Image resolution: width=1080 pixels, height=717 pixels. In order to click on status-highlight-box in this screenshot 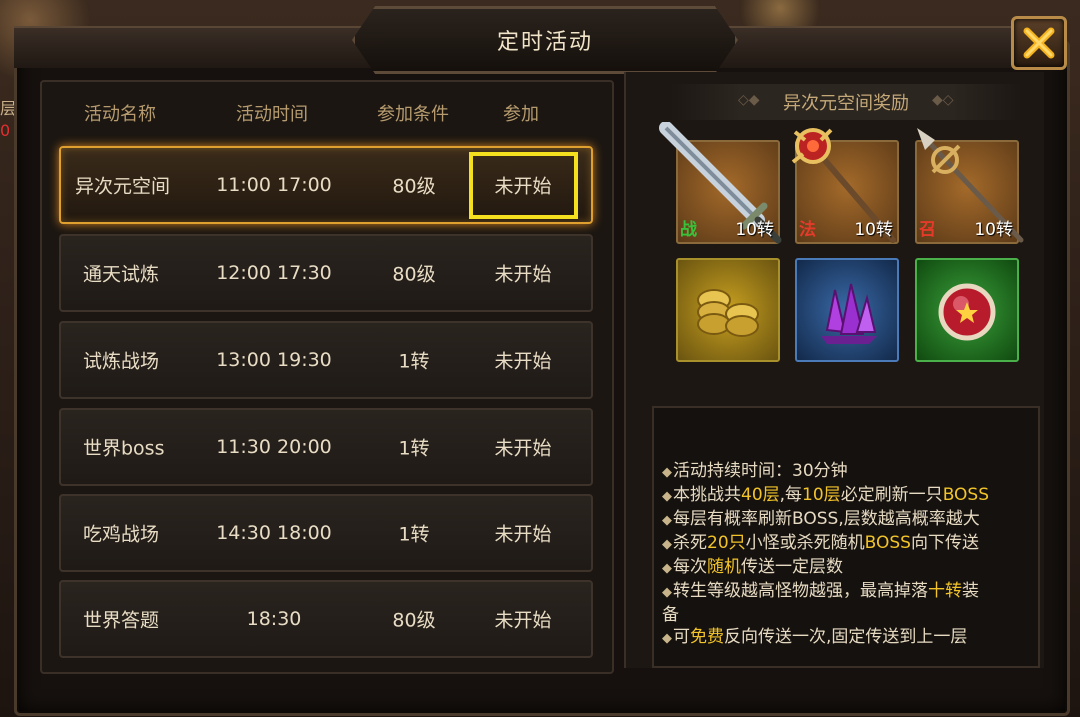, I will do `click(523, 185)`.